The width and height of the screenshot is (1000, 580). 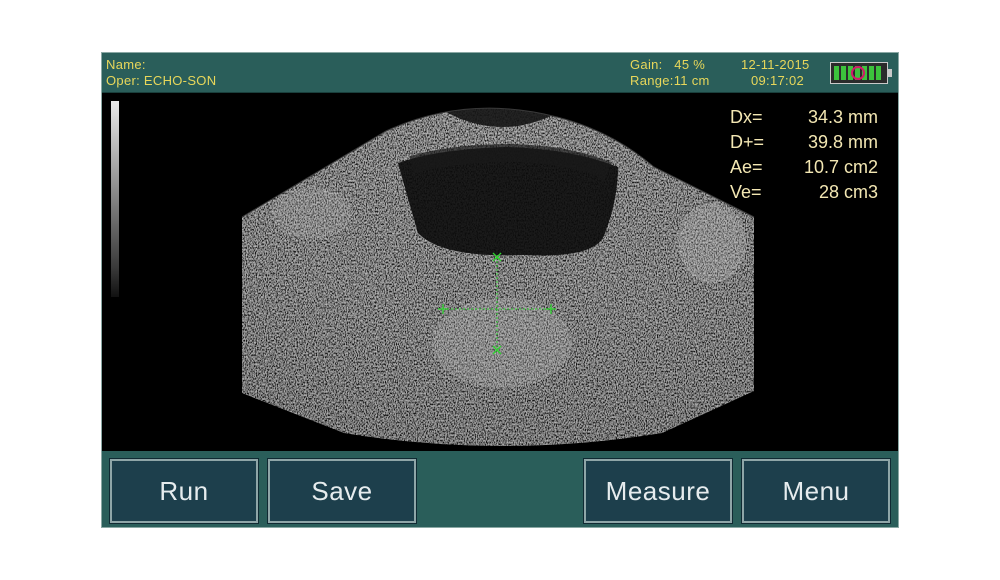 I want to click on run-button: Run, so click(x=184, y=491).